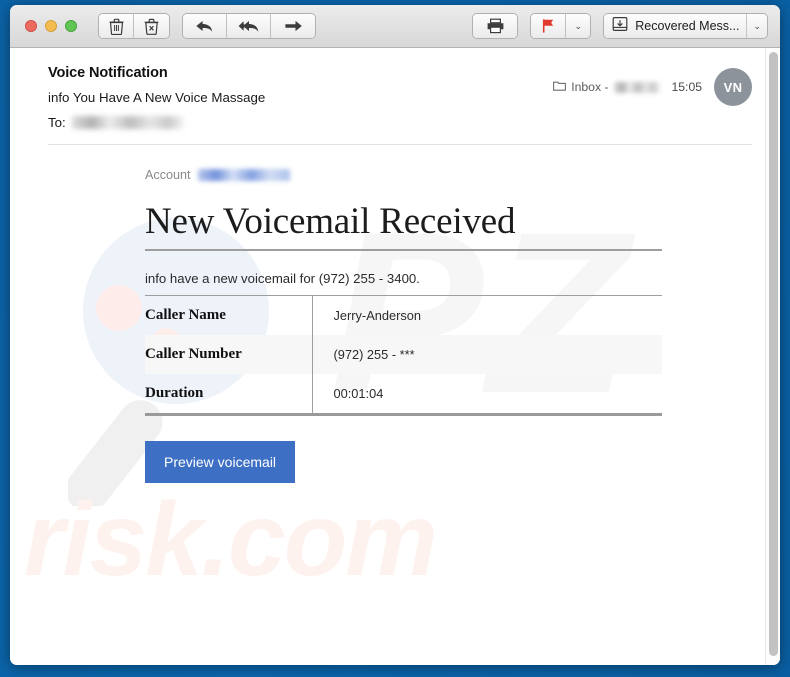  I want to click on delete-junk-button-group, so click(134, 26).